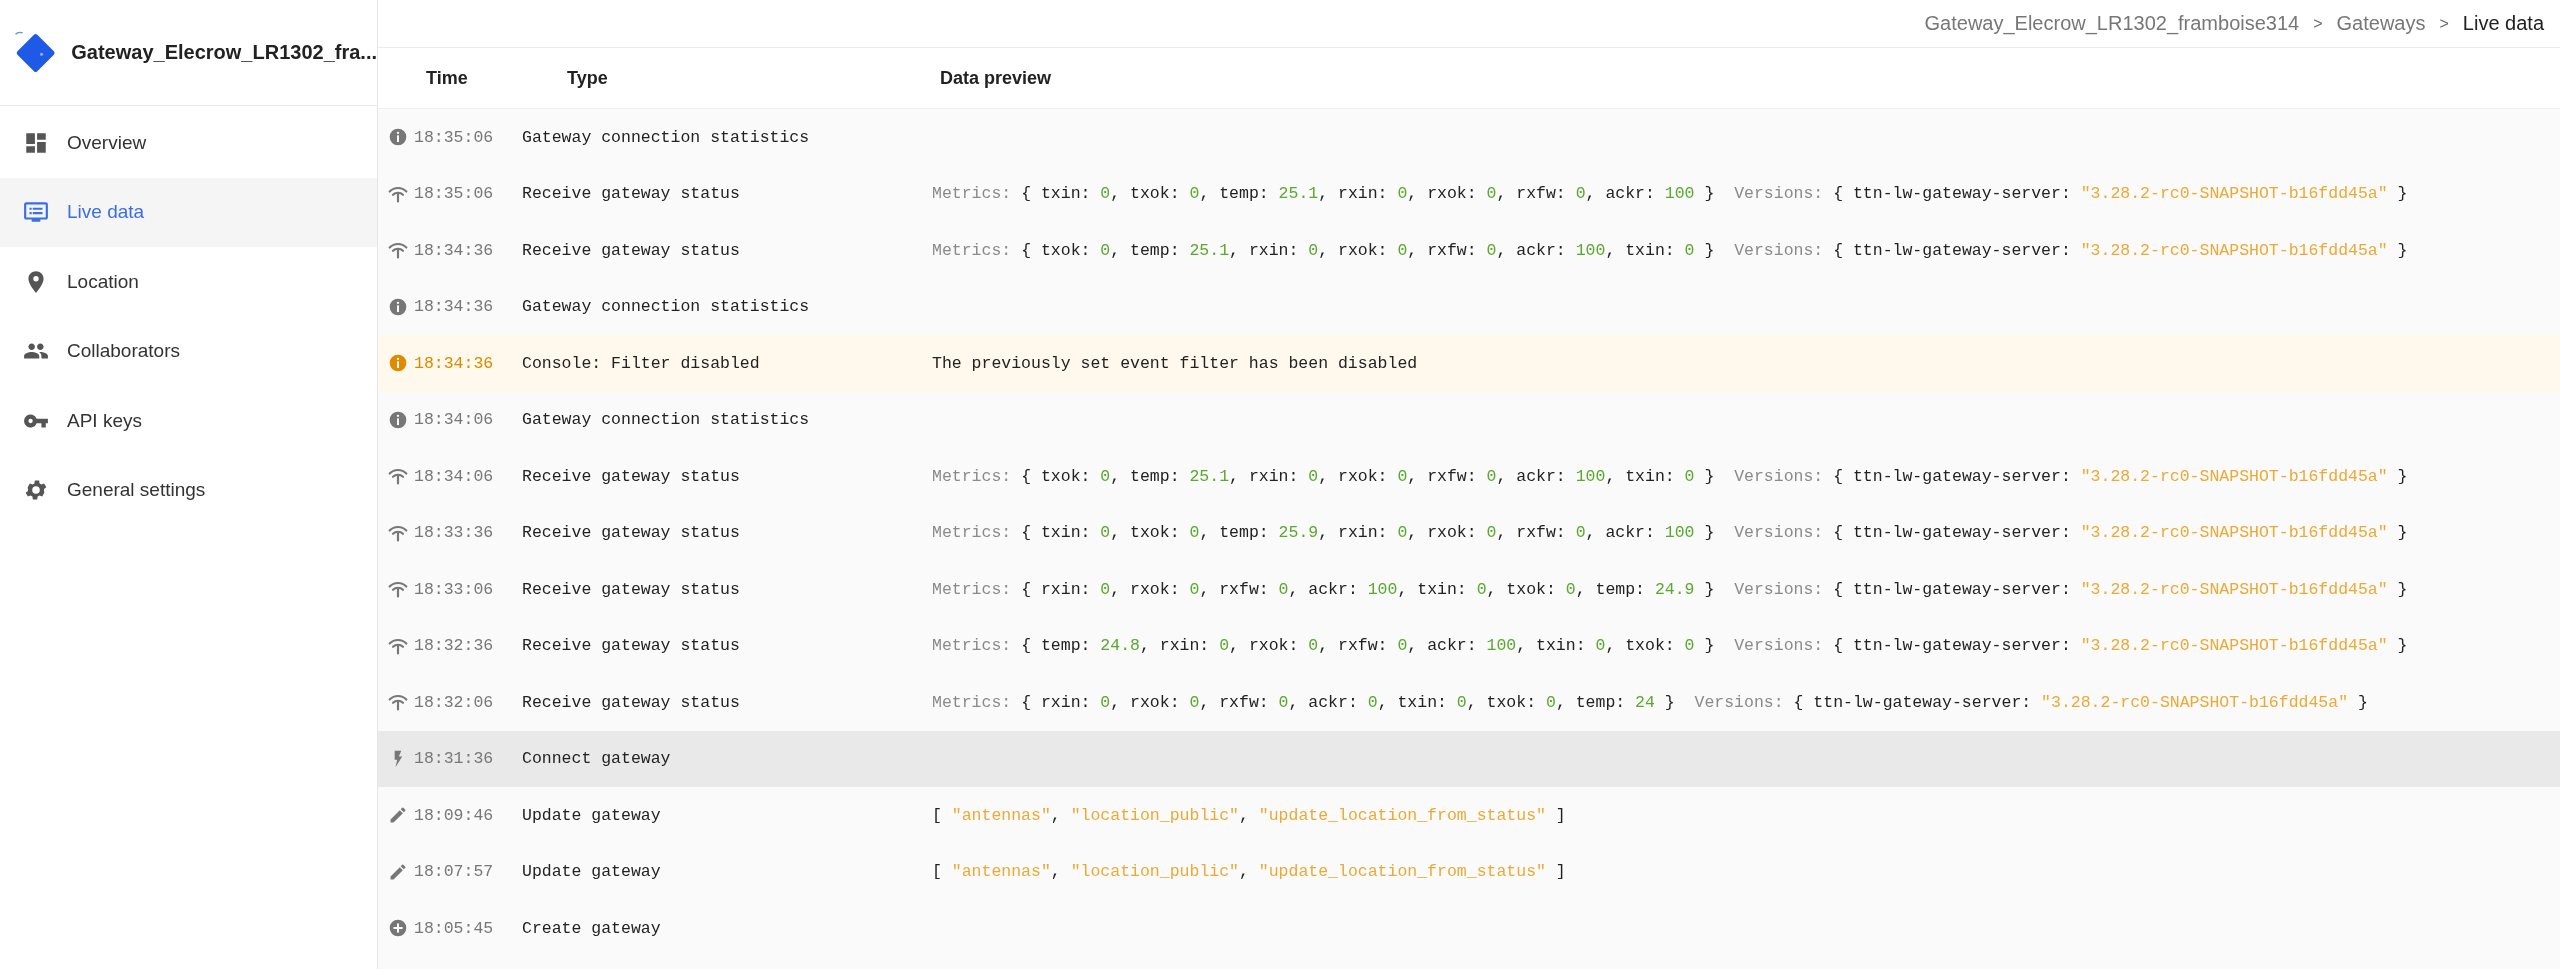 The width and height of the screenshot is (2560, 969). What do you see at coordinates (188, 490) in the screenshot?
I see `sidebar-item: General settings` at bounding box center [188, 490].